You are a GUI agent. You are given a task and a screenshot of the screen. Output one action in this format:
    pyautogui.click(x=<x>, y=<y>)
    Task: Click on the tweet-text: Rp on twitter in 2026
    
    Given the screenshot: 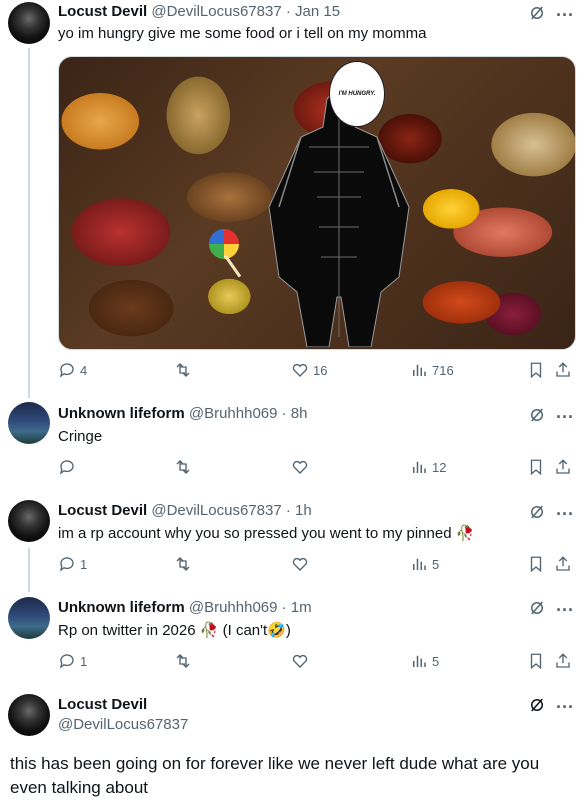 What is the action you would take?
    pyautogui.click(x=127, y=630)
    